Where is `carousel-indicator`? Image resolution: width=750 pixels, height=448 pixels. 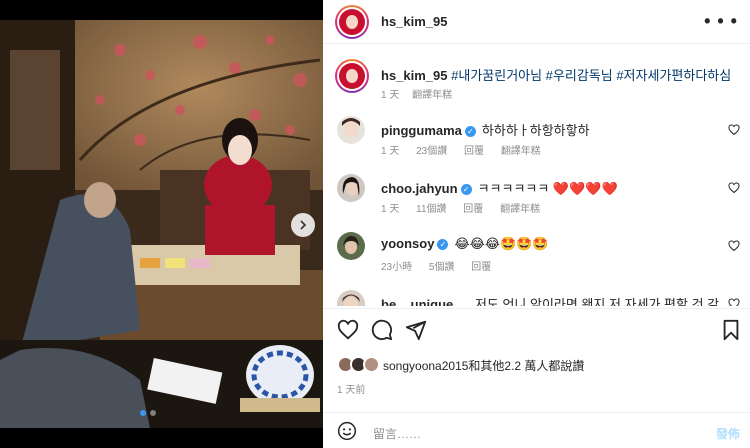 carousel-indicator is located at coordinates (148, 413).